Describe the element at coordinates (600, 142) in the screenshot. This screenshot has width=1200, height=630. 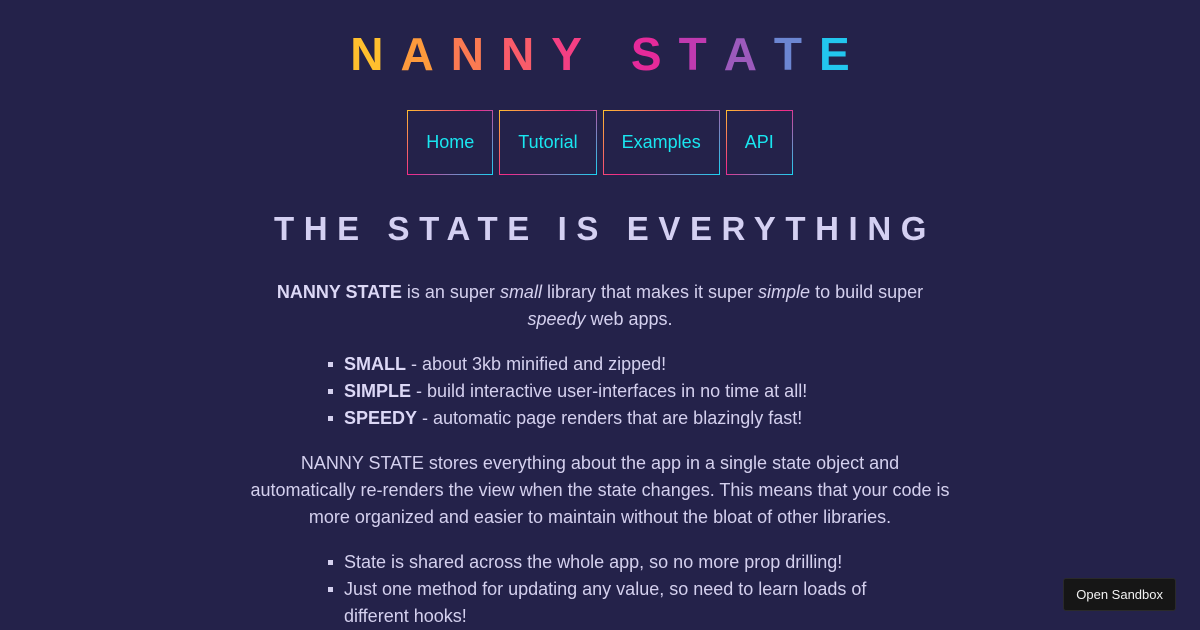
I see `main-nav: Home Tutorial Examples API` at that location.